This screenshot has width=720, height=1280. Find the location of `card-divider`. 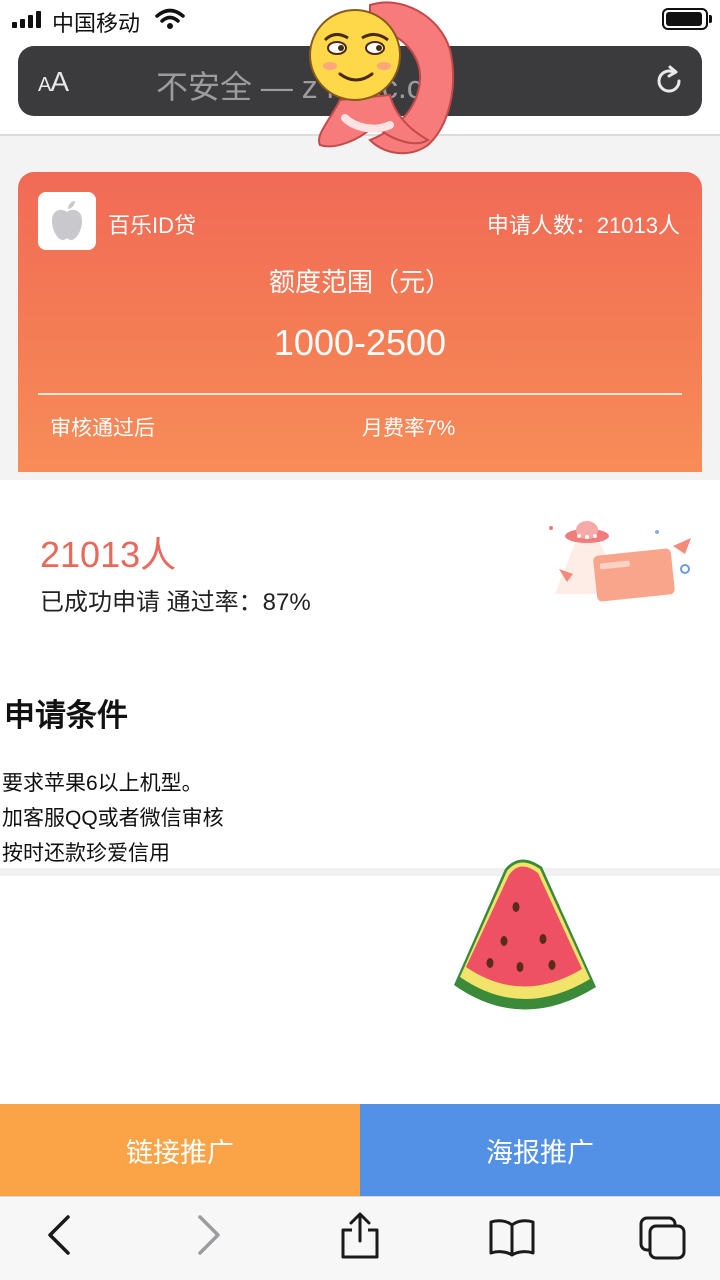

card-divider is located at coordinates (360, 394).